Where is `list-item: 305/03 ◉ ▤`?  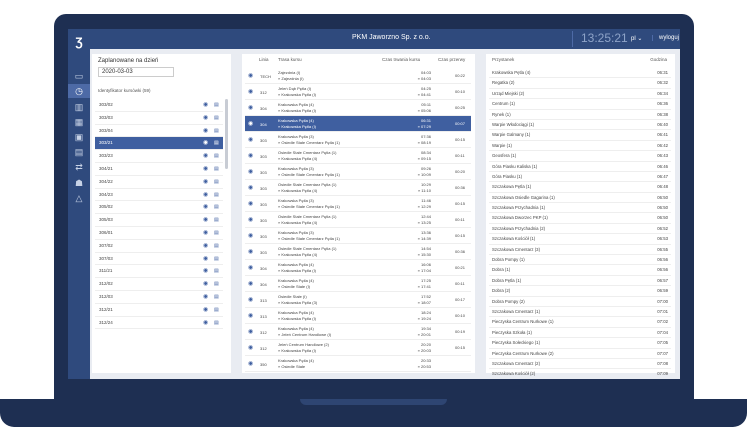
list-item: 305/03 ◉ ▤ is located at coordinates (159, 220).